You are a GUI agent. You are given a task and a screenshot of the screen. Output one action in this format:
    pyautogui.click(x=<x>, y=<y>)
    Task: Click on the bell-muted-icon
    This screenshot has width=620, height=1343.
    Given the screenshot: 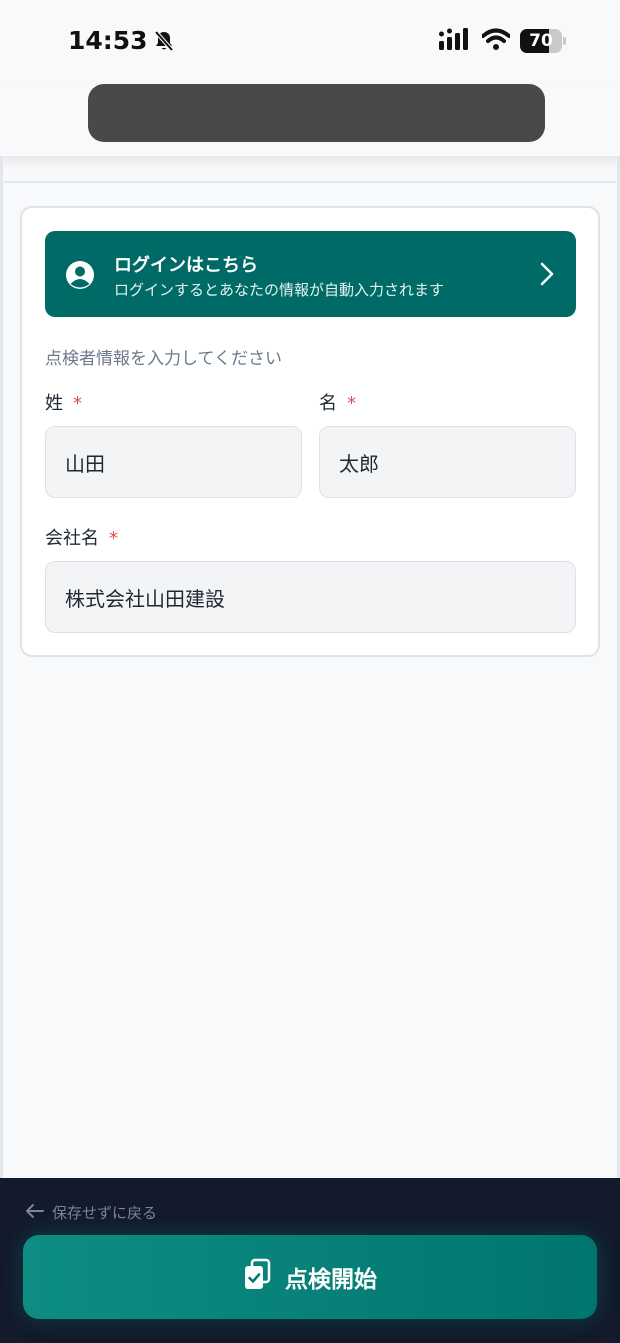 What is the action you would take?
    pyautogui.click(x=164, y=41)
    